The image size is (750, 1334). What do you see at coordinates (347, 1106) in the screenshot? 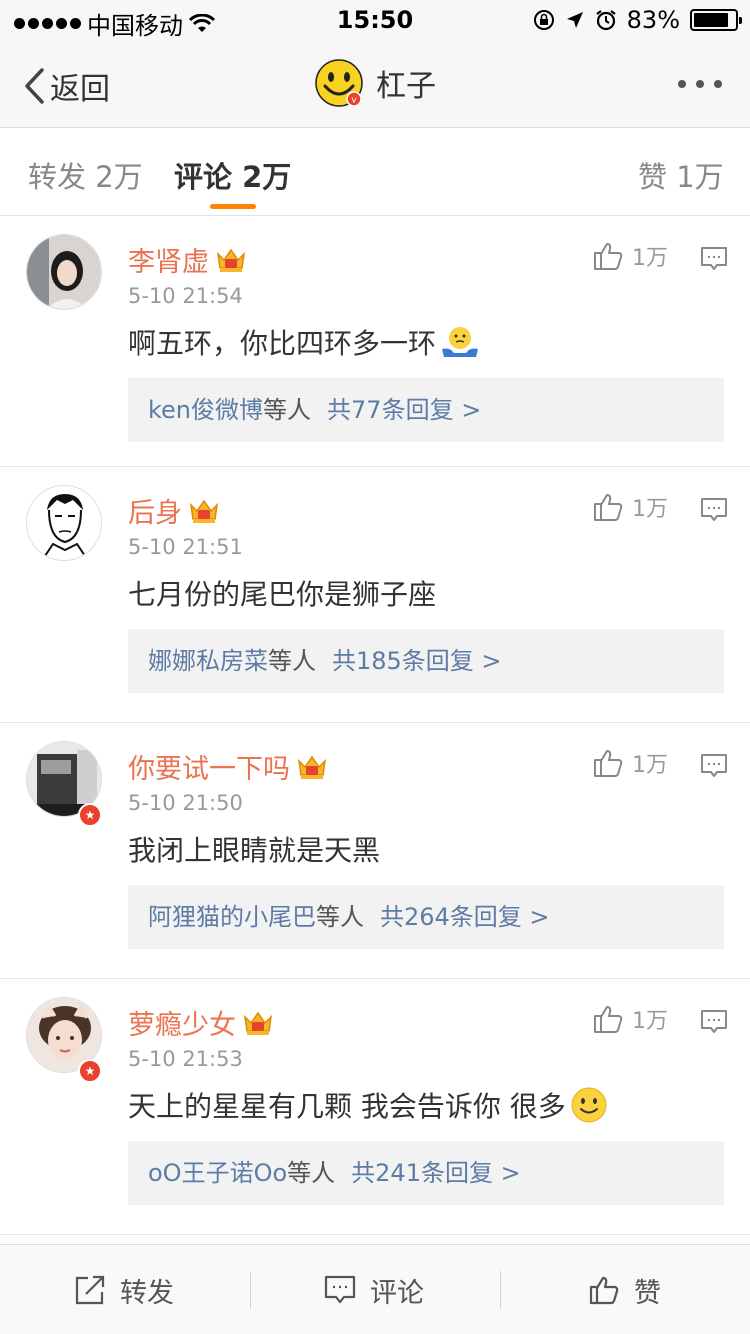
I see `comment-text-body: 天上的星星有几颗 我会告诉你 很多` at bounding box center [347, 1106].